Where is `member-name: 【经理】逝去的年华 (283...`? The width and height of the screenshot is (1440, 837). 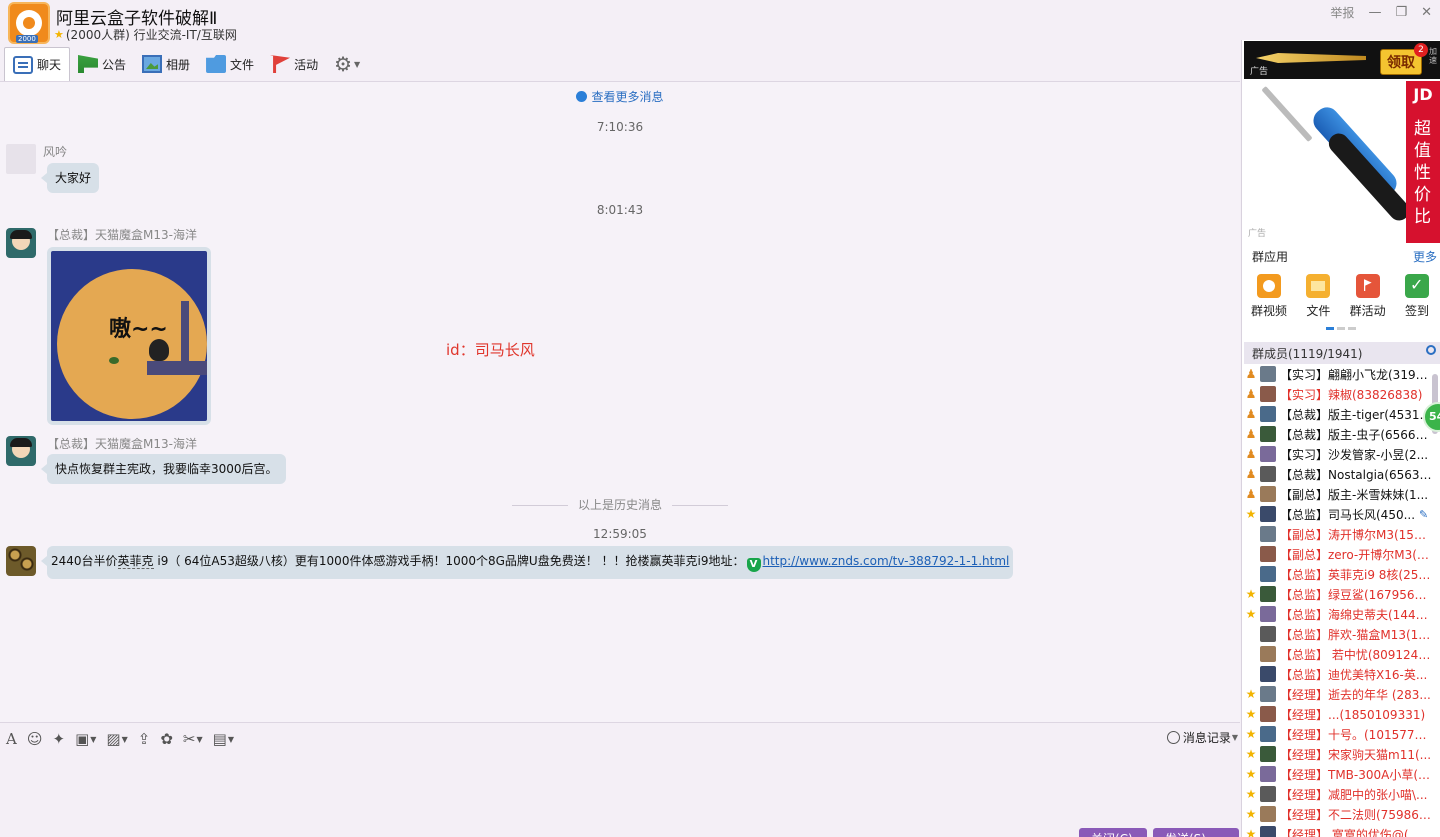
member-name: 【经理】逝去的年华 (283... is located at coordinates (1355, 694).